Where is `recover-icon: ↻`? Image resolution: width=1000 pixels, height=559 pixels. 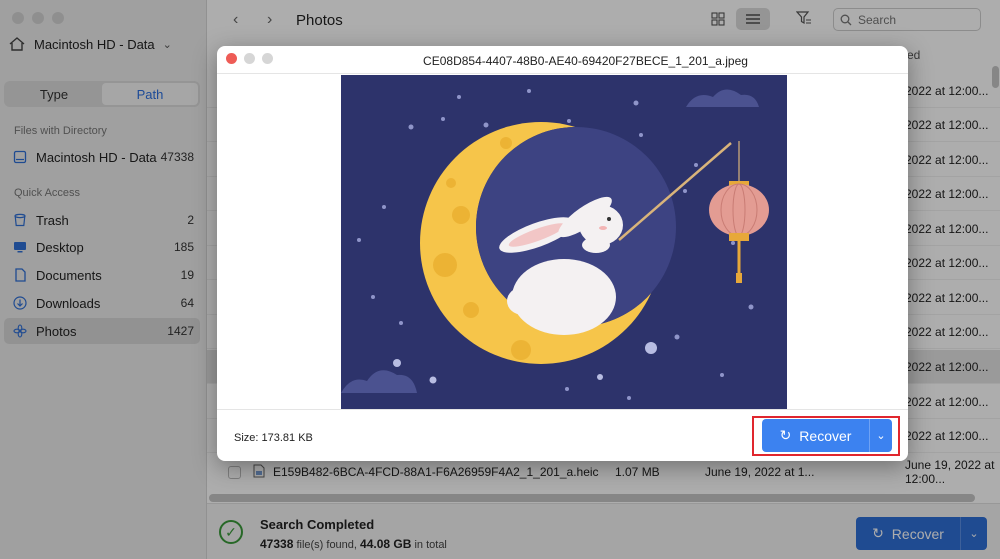
recover-icon: ↻ is located at coordinates (785, 435).